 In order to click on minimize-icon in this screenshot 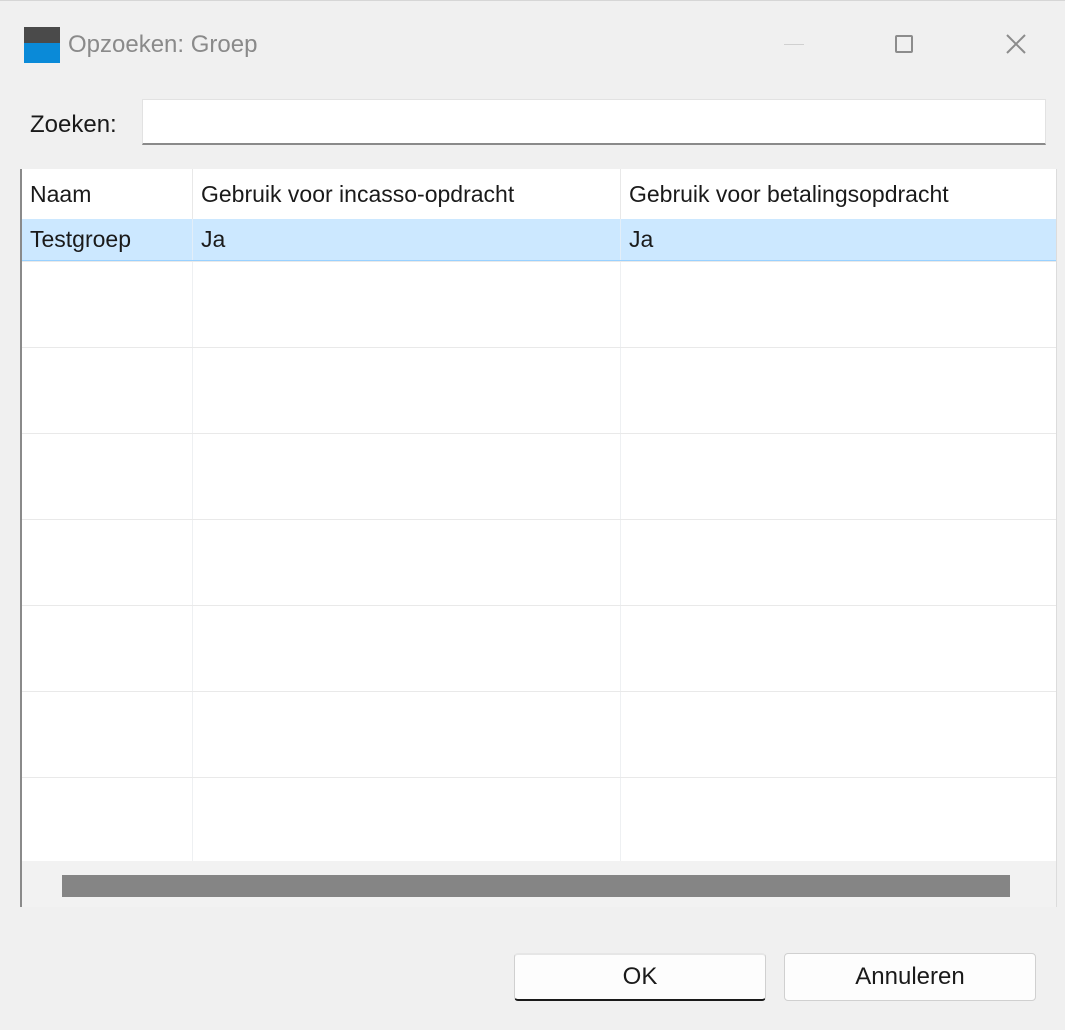, I will do `click(794, 44)`.